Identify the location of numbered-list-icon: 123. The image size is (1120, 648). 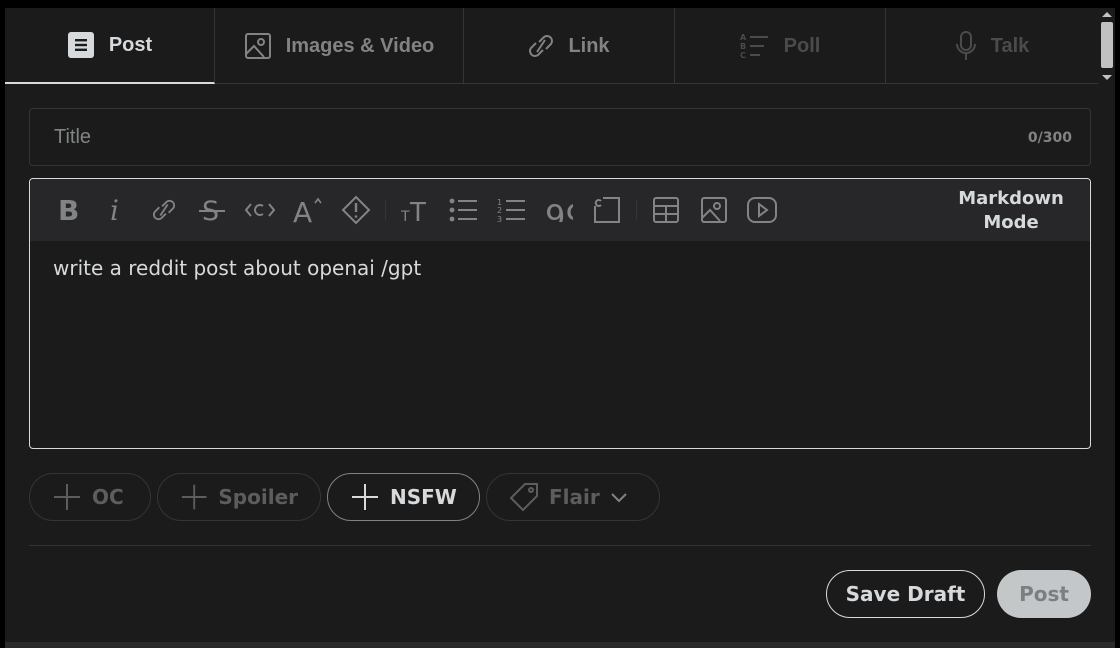
(511, 210).